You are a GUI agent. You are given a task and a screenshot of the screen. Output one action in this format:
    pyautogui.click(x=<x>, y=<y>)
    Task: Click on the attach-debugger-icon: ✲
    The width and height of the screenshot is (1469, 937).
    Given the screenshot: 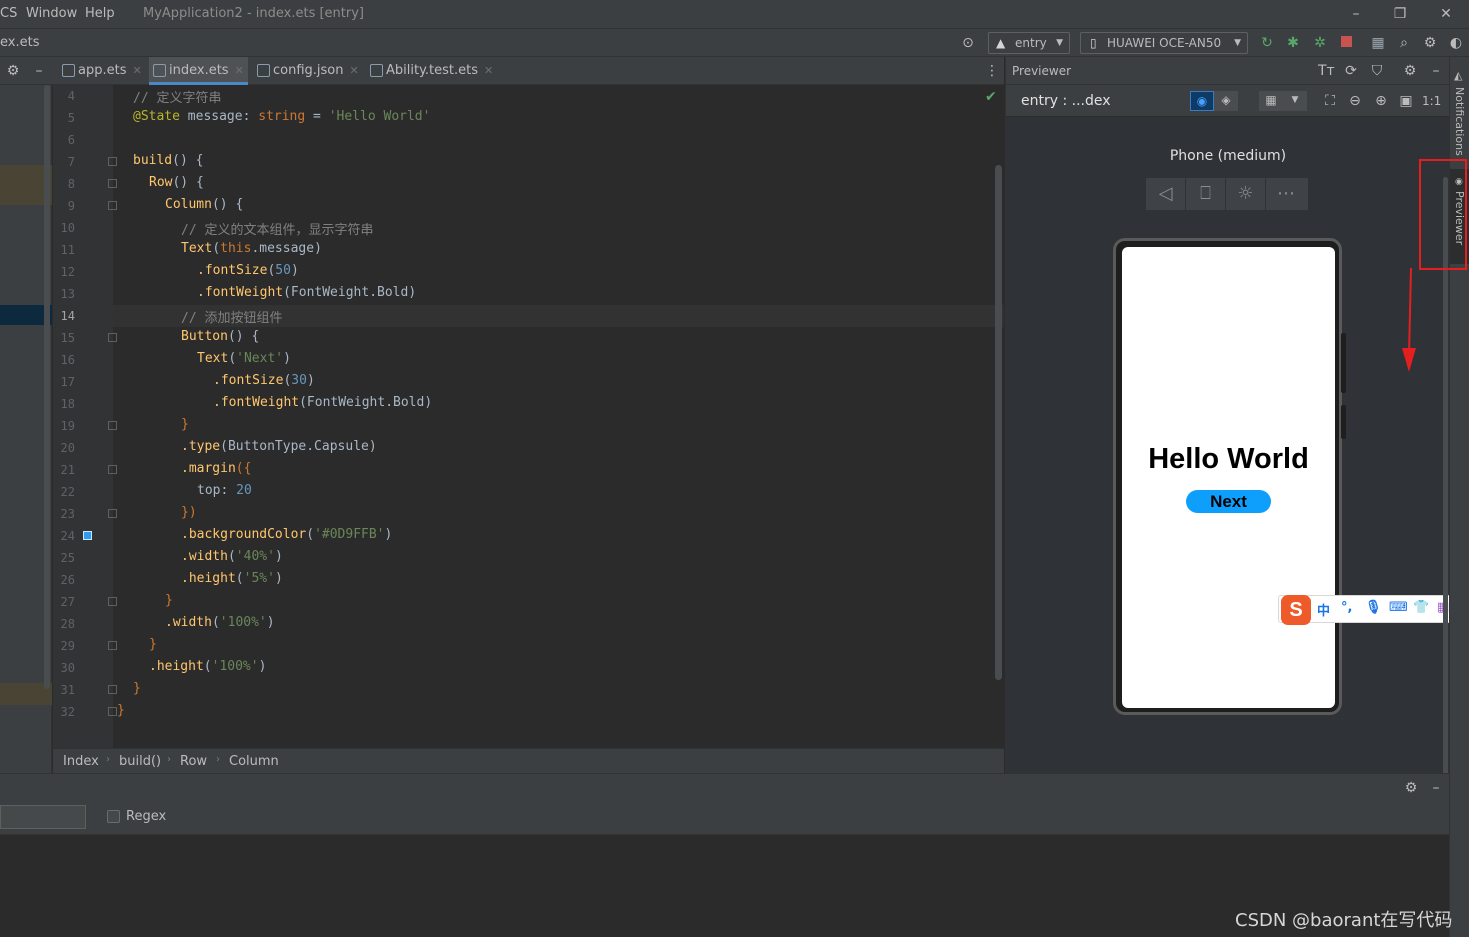 What is the action you would take?
    pyautogui.click(x=1320, y=43)
    